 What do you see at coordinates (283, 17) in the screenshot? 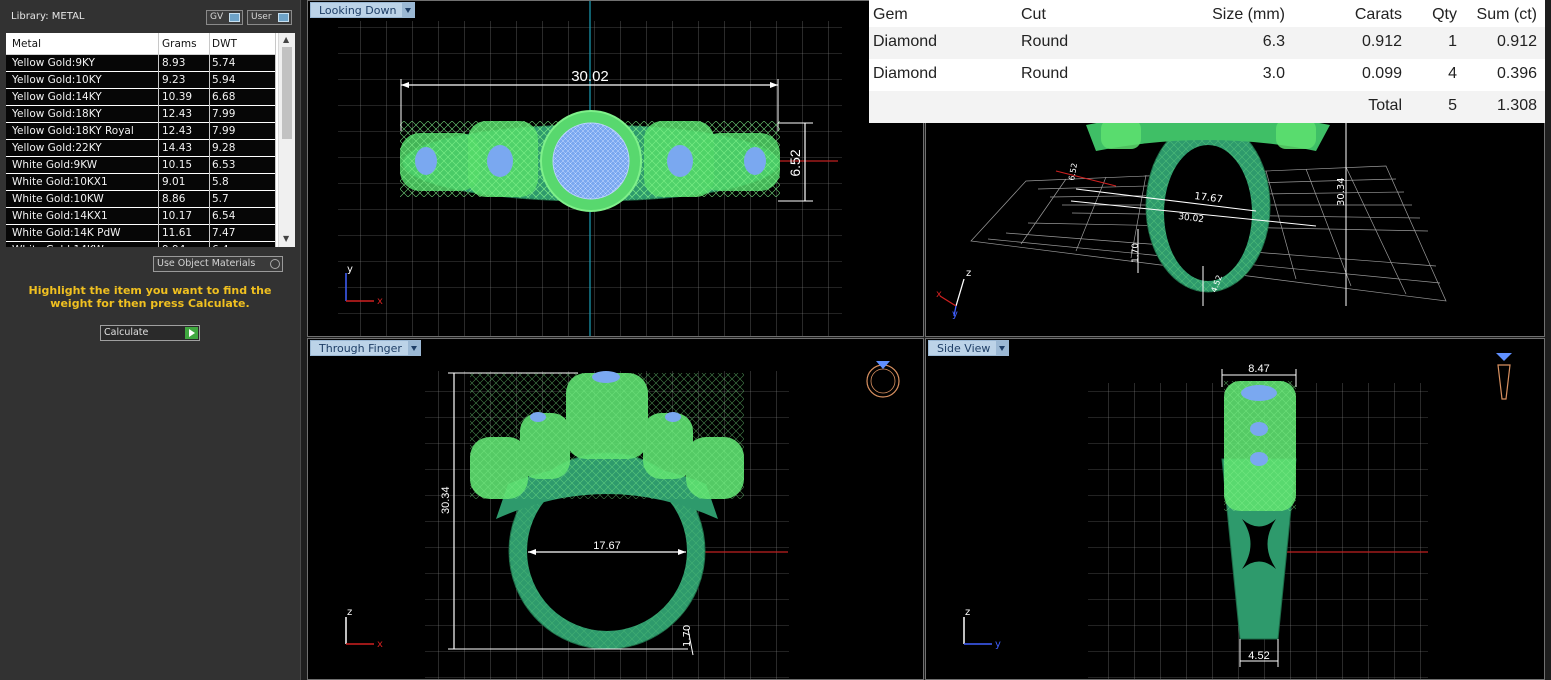
I see `toggle-knob-icon` at bounding box center [283, 17].